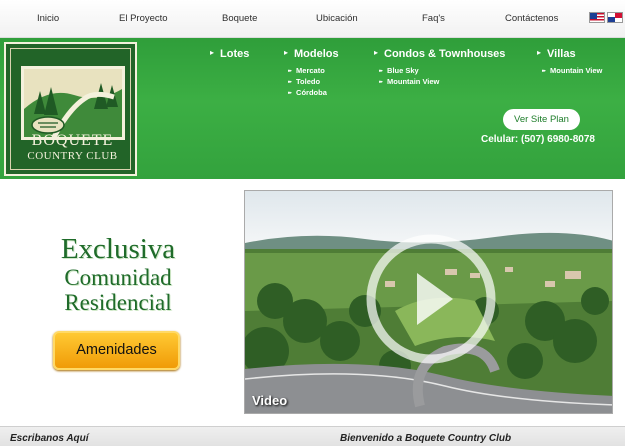  I want to click on nav-el-proyecto: El Proyecto, so click(143, 18).